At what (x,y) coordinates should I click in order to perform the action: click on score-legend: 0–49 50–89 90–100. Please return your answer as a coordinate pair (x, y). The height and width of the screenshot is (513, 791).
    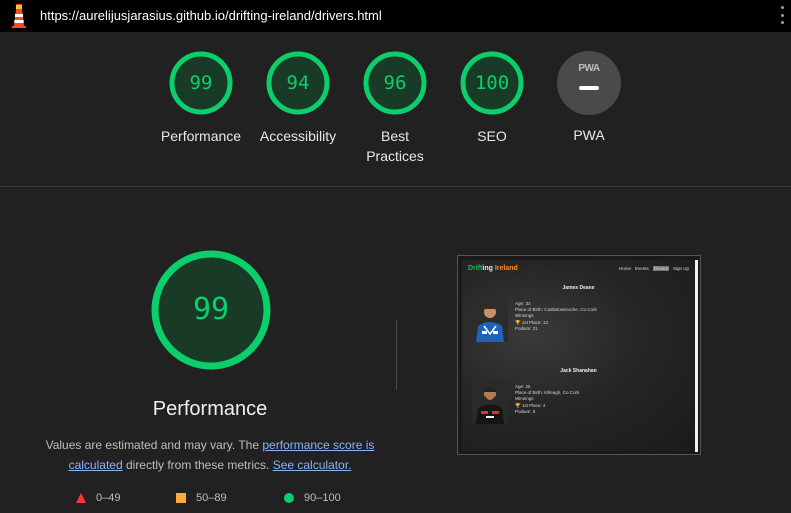
    Looking at the image, I should click on (210, 500).